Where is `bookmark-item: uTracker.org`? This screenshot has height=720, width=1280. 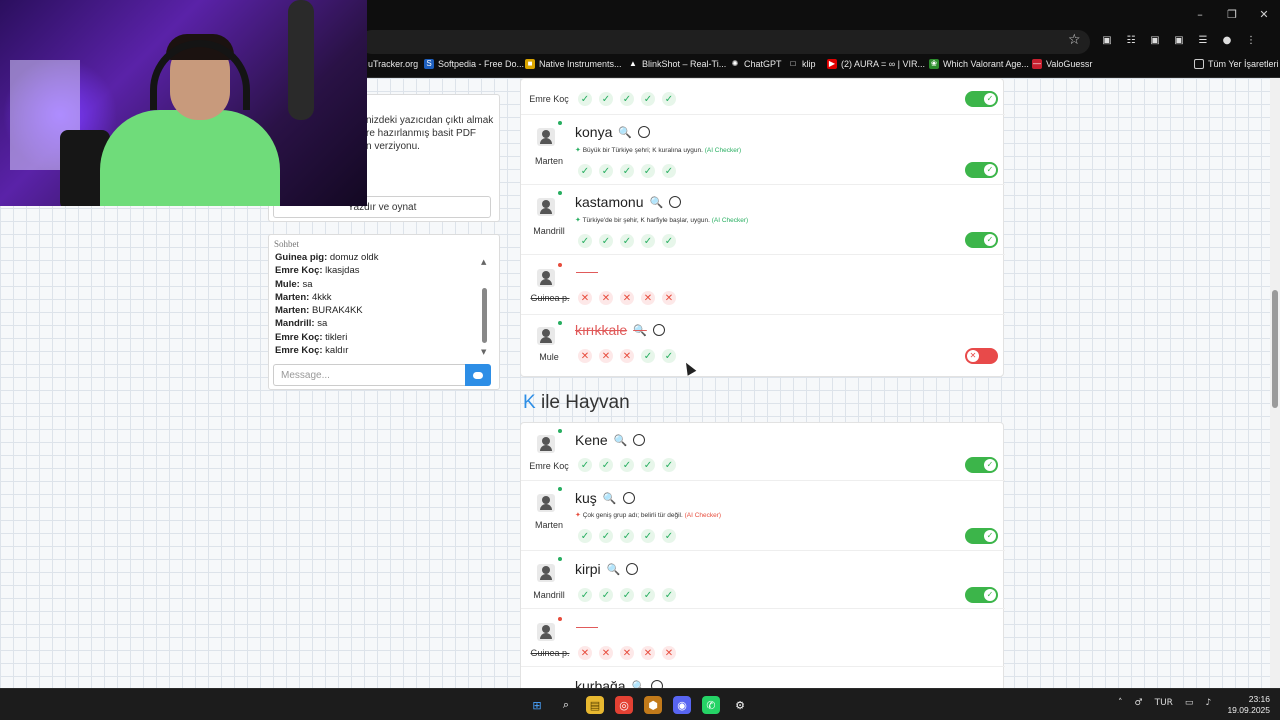 bookmark-item: uTracker.org is located at coordinates (393, 64).